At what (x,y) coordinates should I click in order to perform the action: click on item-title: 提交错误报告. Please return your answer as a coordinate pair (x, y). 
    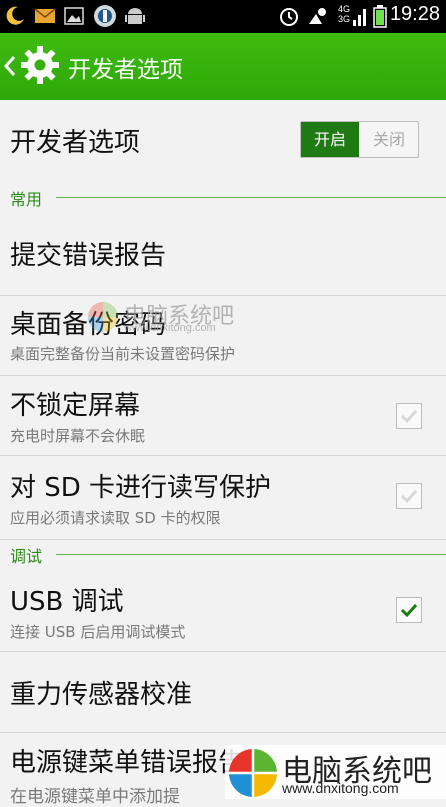
    Looking at the image, I should click on (88, 256).